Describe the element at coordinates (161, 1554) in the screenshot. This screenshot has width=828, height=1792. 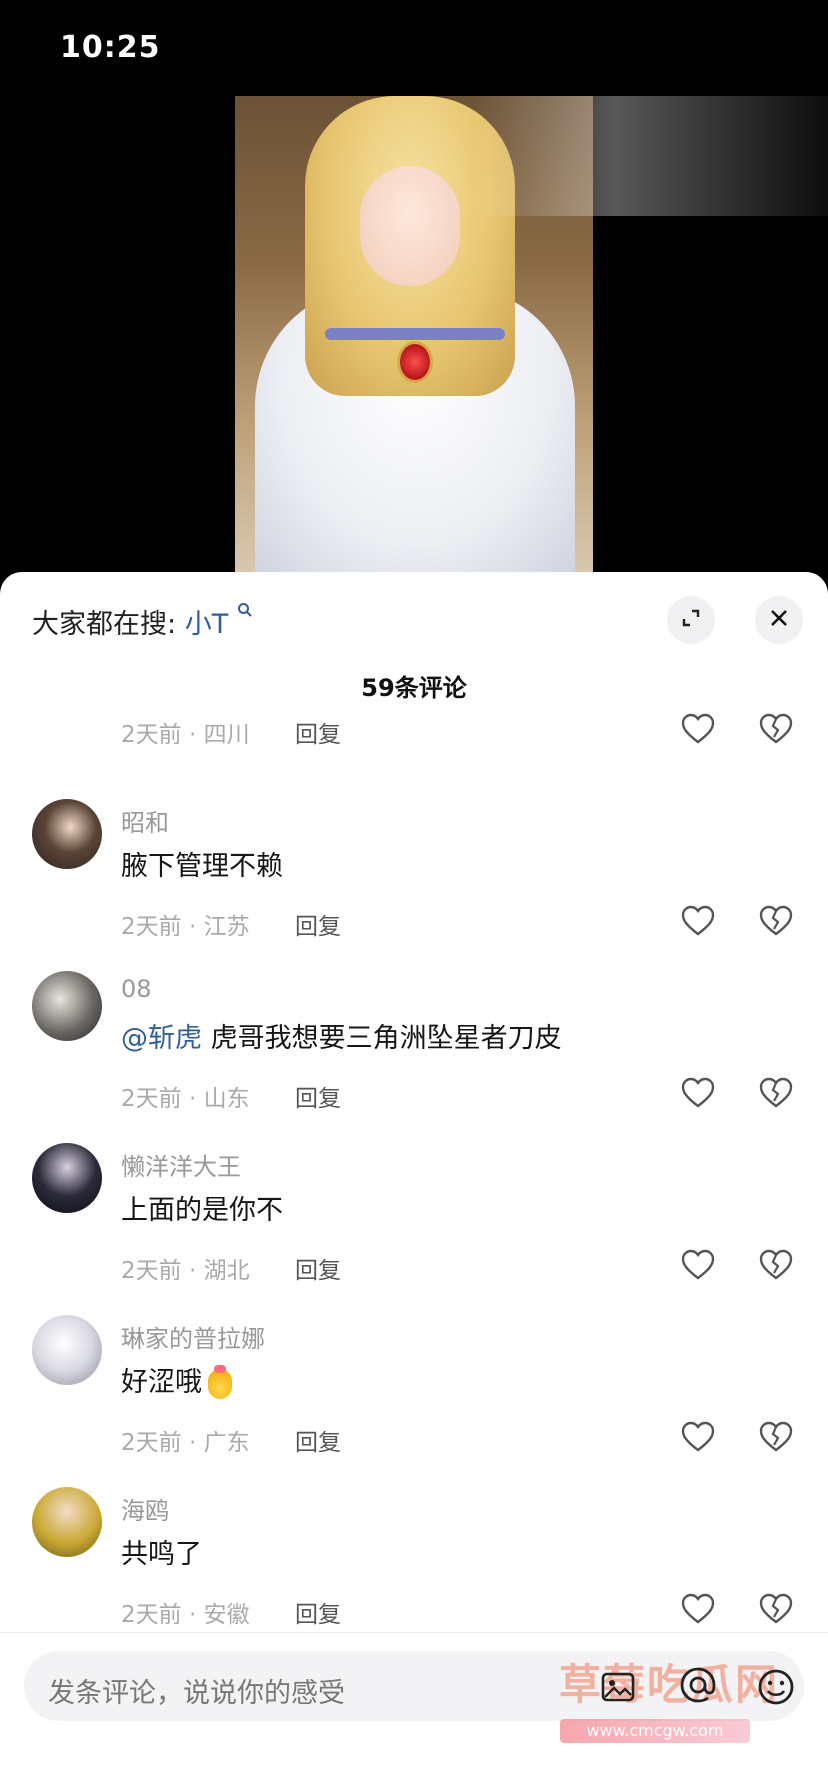
I see `comment-text: 共鸣了` at that location.